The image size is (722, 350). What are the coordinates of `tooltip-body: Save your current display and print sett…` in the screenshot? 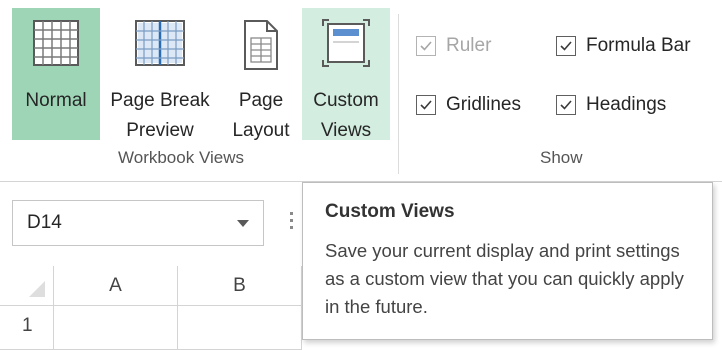 It's located at (504, 278).